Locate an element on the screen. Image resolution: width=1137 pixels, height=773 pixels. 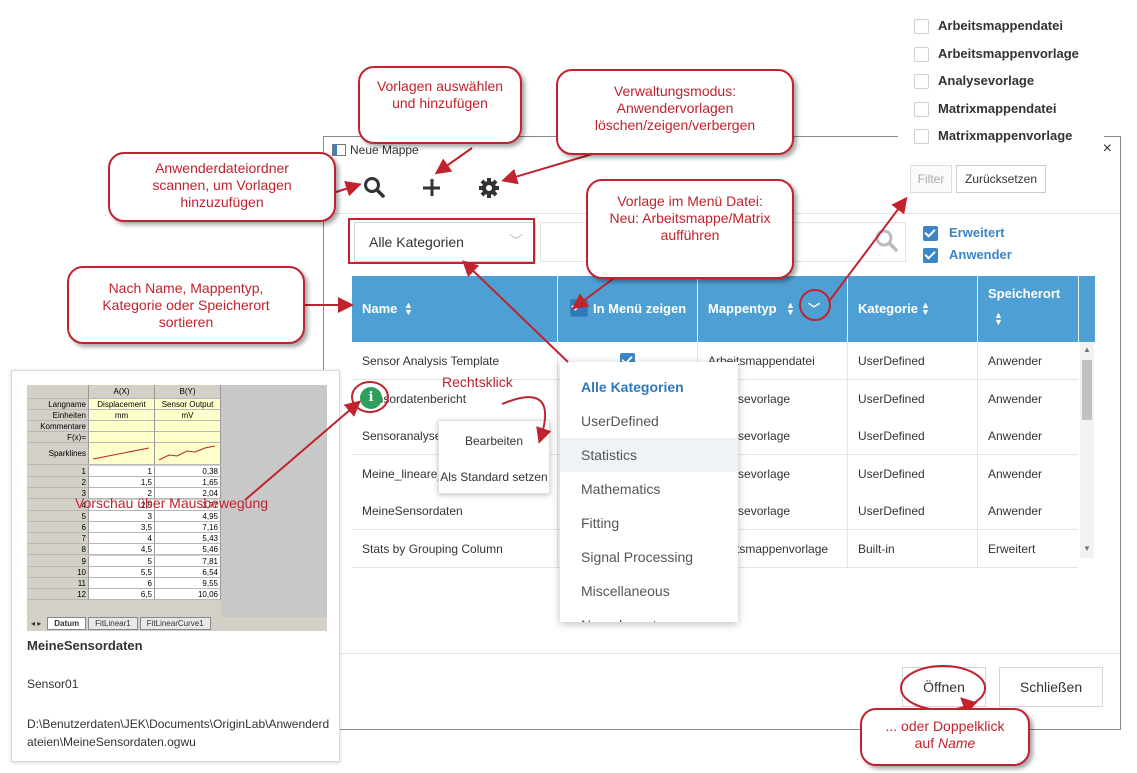
label-hover-preview: Vorschau über Mausbewegung is located at coordinates (172, 503).